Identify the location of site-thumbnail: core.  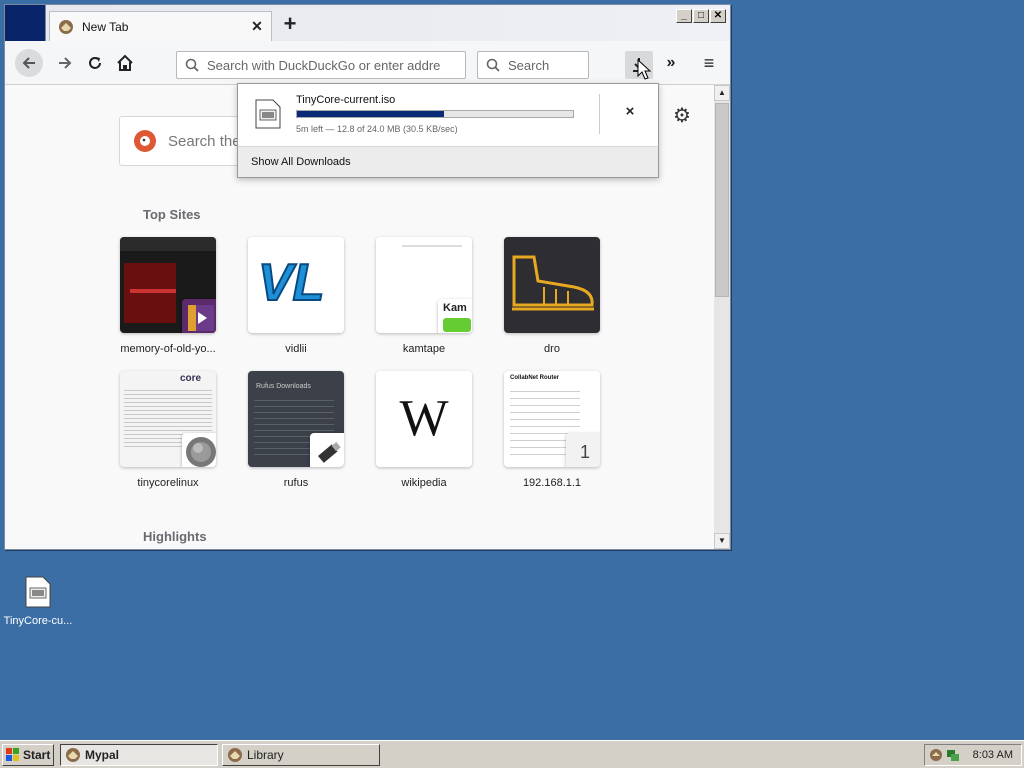
(168, 419).